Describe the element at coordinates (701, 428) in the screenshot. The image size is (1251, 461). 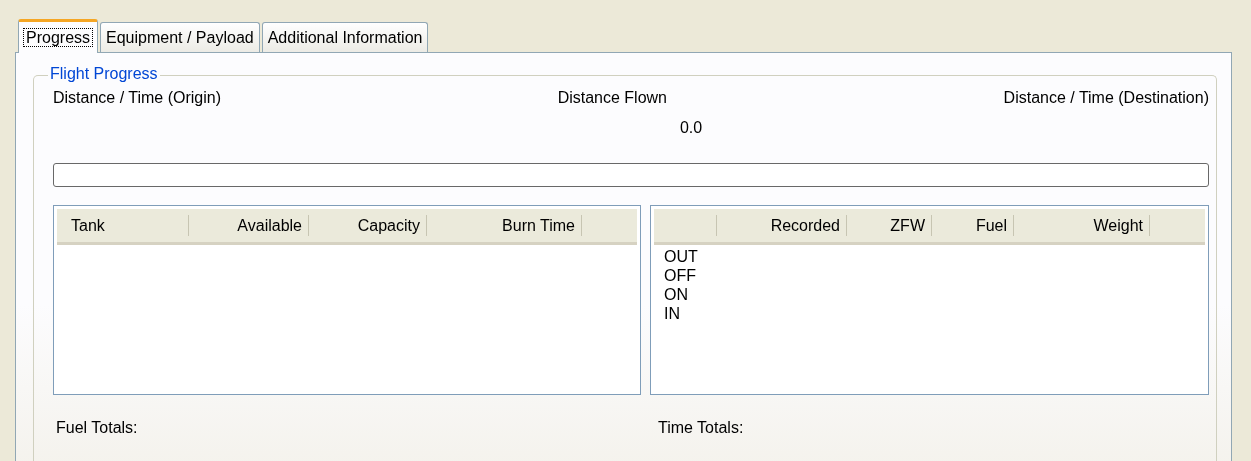
I see `time-totals-label: Time Totals:` at that location.